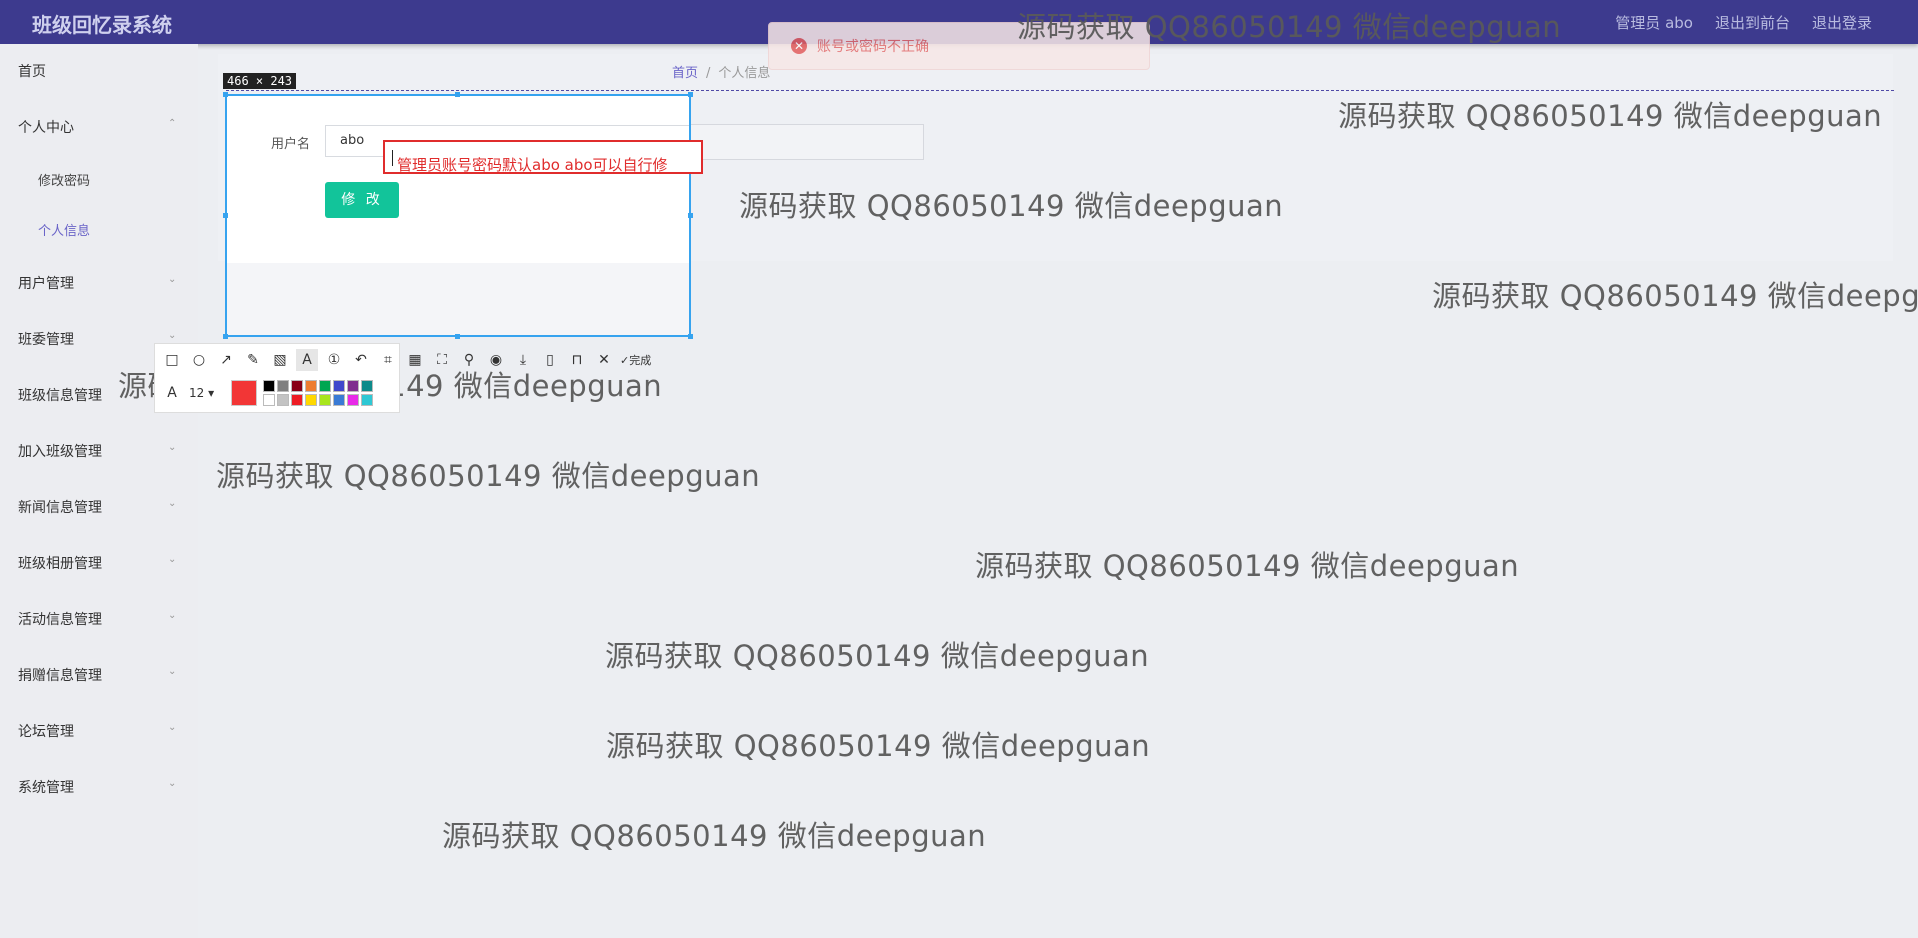  What do you see at coordinates (496, 360) in the screenshot?
I see `record-icon: ◉` at bounding box center [496, 360].